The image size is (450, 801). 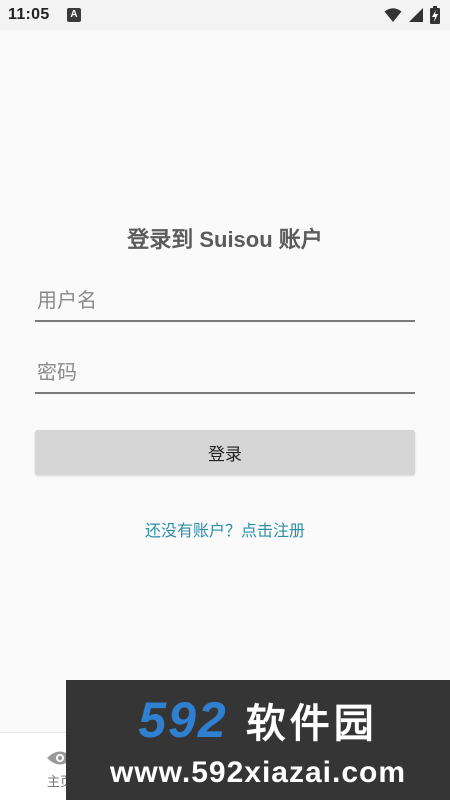 I want to click on status-icons, so click(x=412, y=15).